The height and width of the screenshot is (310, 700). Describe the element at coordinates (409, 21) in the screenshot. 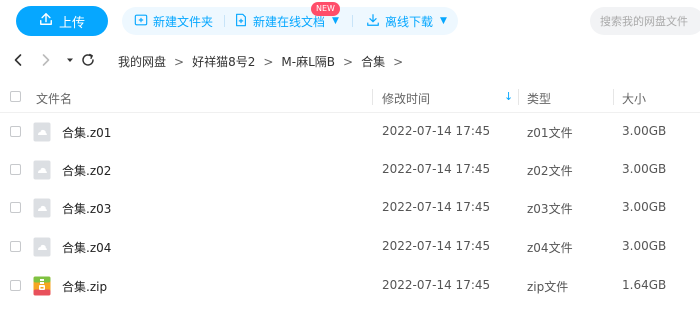

I see `offline-download-label: 离线下载` at that location.